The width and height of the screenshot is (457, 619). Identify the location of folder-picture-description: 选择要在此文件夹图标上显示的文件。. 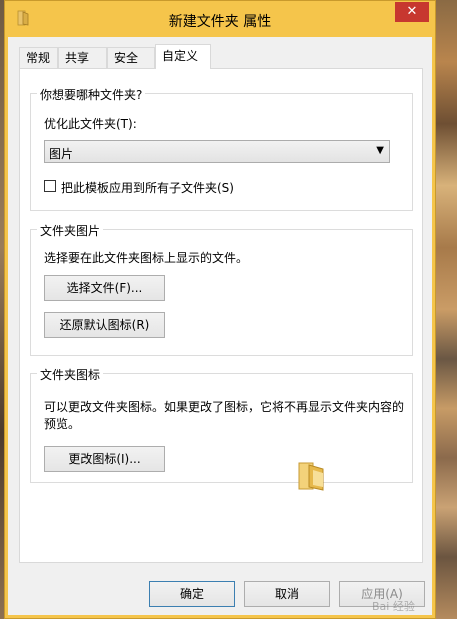
(146, 258).